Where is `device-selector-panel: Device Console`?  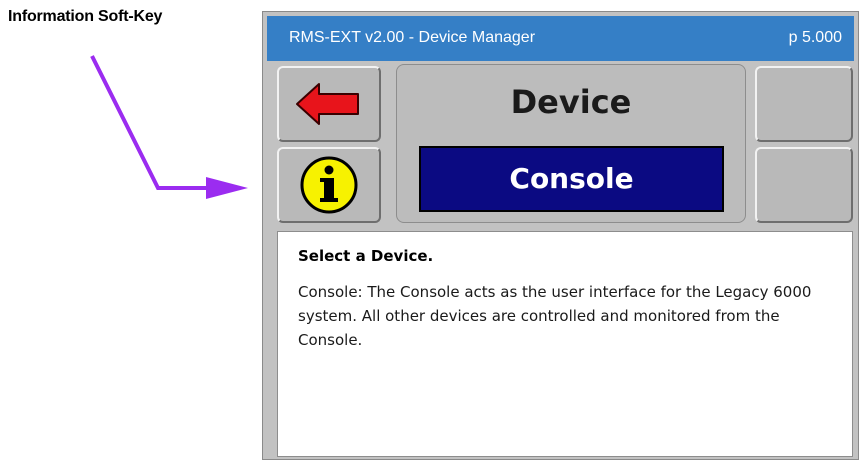 device-selector-panel: Device Console is located at coordinates (571, 143).